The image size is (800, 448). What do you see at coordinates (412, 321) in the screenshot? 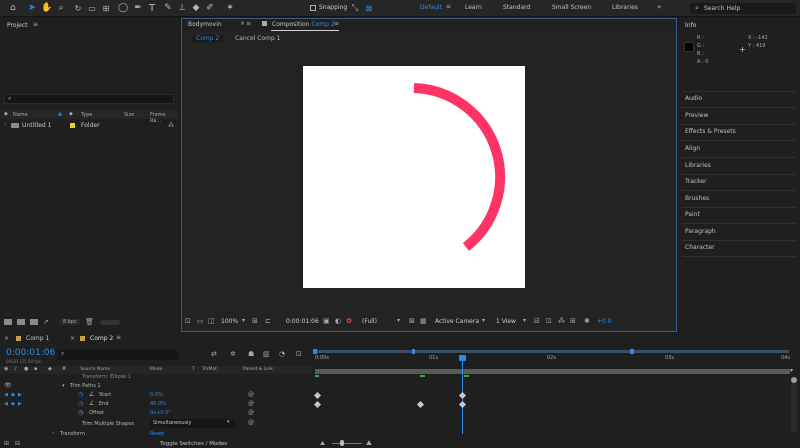
I see `fast-previews-icon: ⊠` at bounding box center [412, 321].